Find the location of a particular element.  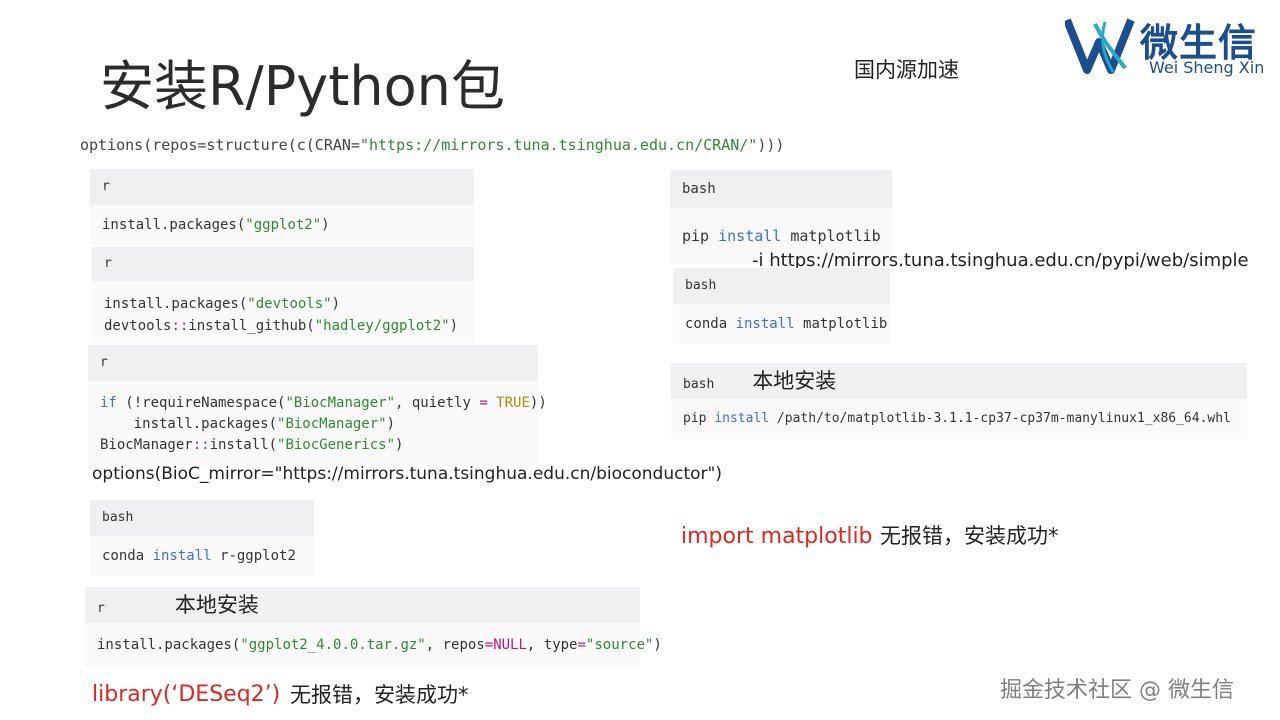

code-block-header: bash 本地安装 is located at coordinates (959, 381).